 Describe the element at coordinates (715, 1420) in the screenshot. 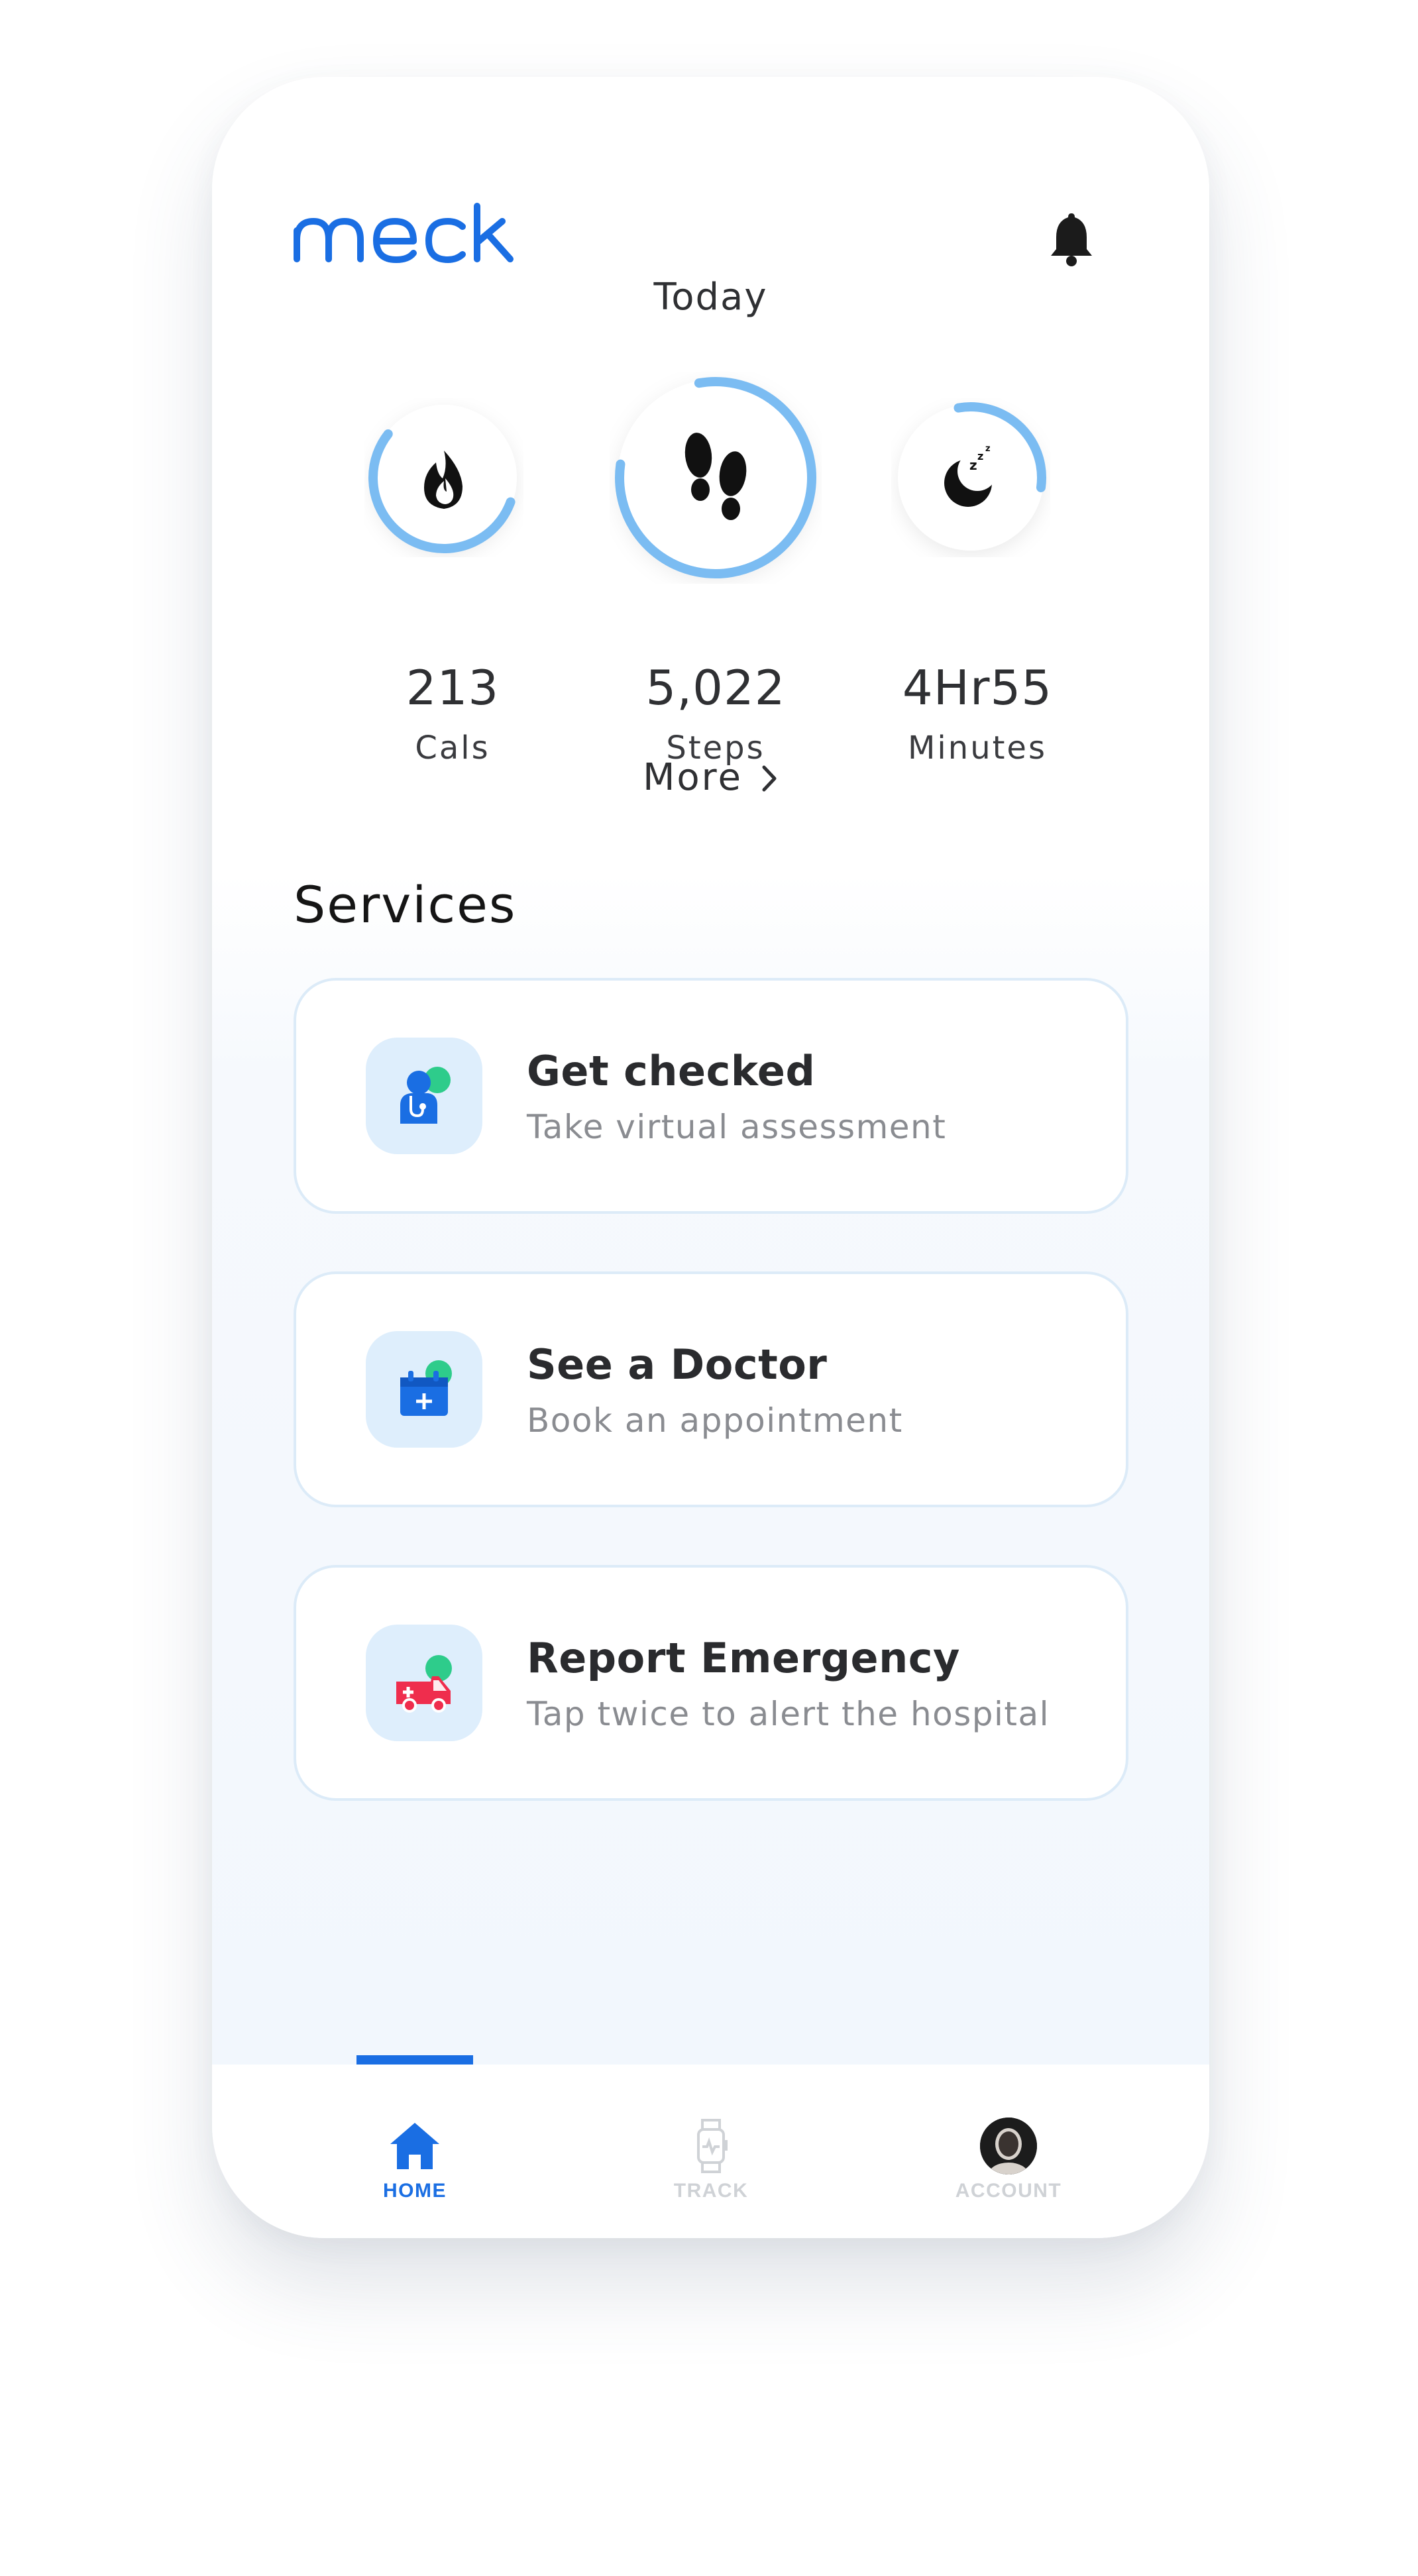

I see `service-subtitle: Book an appointment` at that location.